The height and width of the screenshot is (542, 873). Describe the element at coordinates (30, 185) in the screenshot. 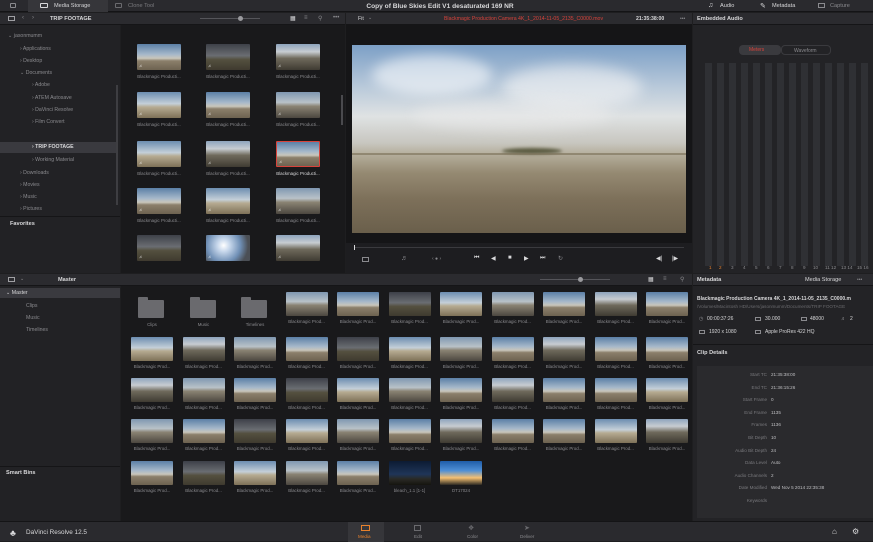

I see `tree-item-movies: › Movies` at that location.